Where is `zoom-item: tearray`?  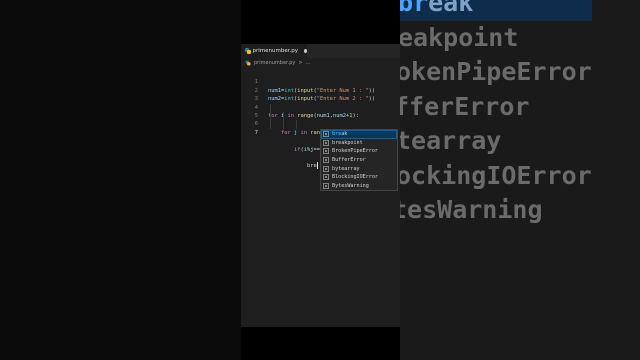
zoom-item: tearray is located at coordinates (451, 140).